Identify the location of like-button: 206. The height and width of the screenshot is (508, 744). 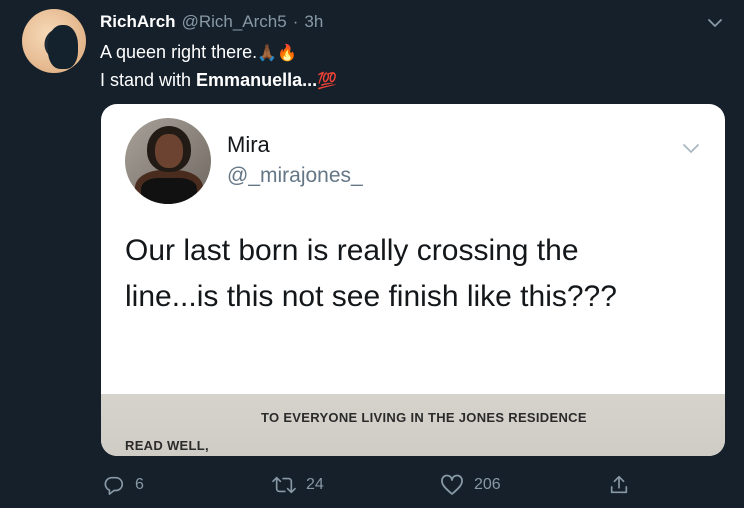
(470, 485).